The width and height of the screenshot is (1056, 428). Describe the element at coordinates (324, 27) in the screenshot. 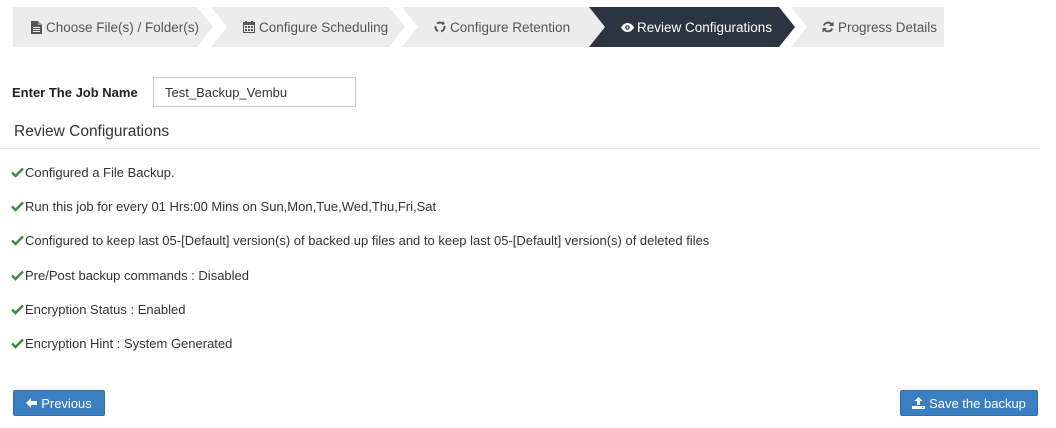

I see `step-label: Configure Scheduling` at that location.